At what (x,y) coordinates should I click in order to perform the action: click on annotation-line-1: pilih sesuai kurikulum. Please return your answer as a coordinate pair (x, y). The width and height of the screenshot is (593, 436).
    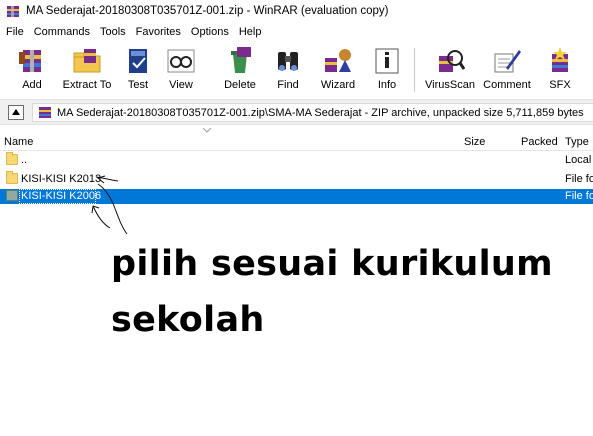
    Looking at the image, I should click on (332, 264).